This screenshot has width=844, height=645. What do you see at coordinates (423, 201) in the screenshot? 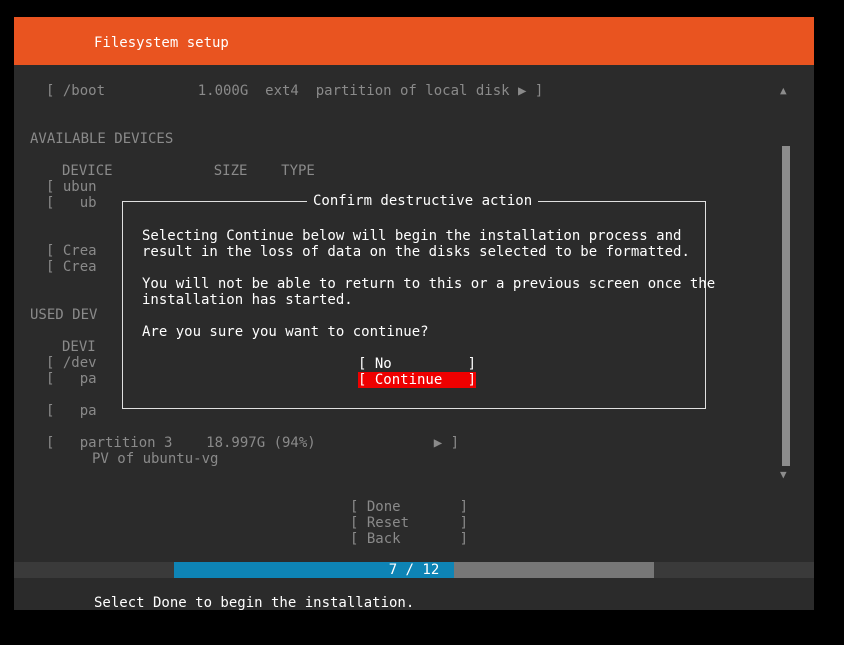
I see `dialog-title: Confirm destructive action` at bounding box center [423, 201].